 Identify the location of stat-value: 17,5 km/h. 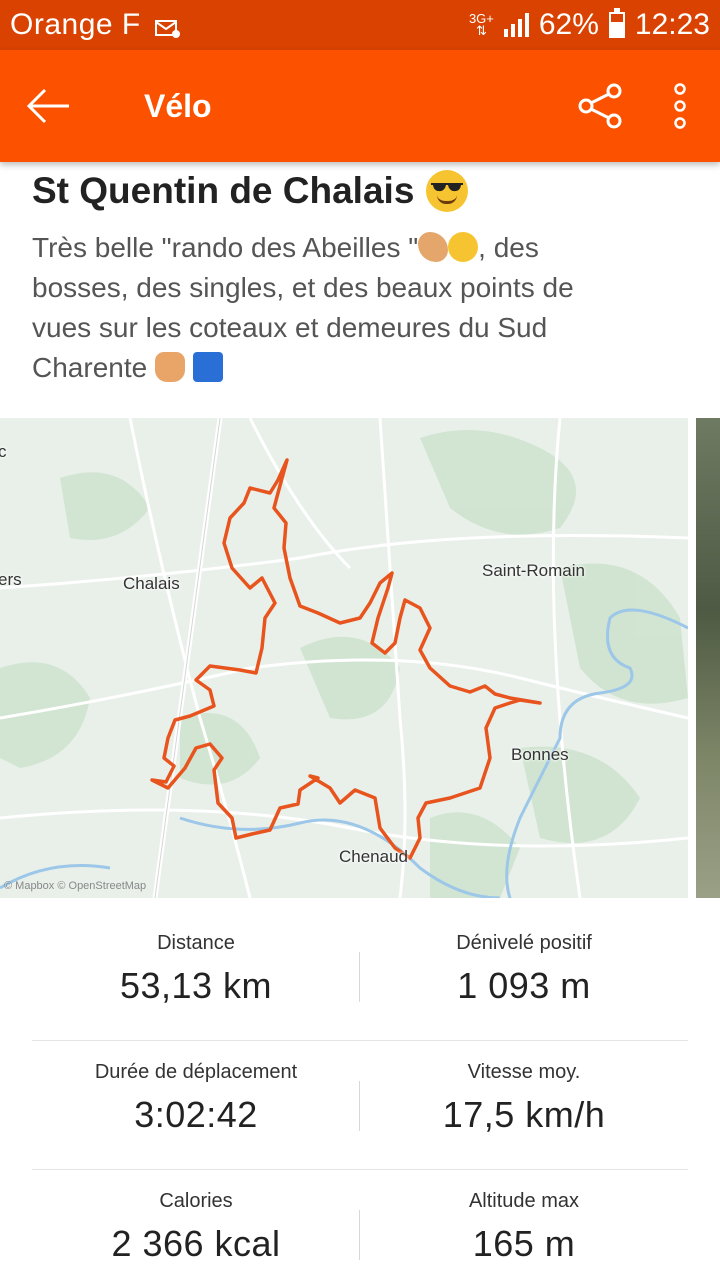
(524, 1114).